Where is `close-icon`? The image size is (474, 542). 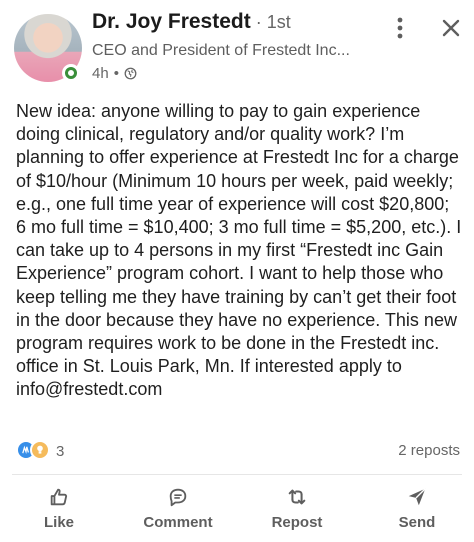 close-icon is located at coordinates (451, 28).